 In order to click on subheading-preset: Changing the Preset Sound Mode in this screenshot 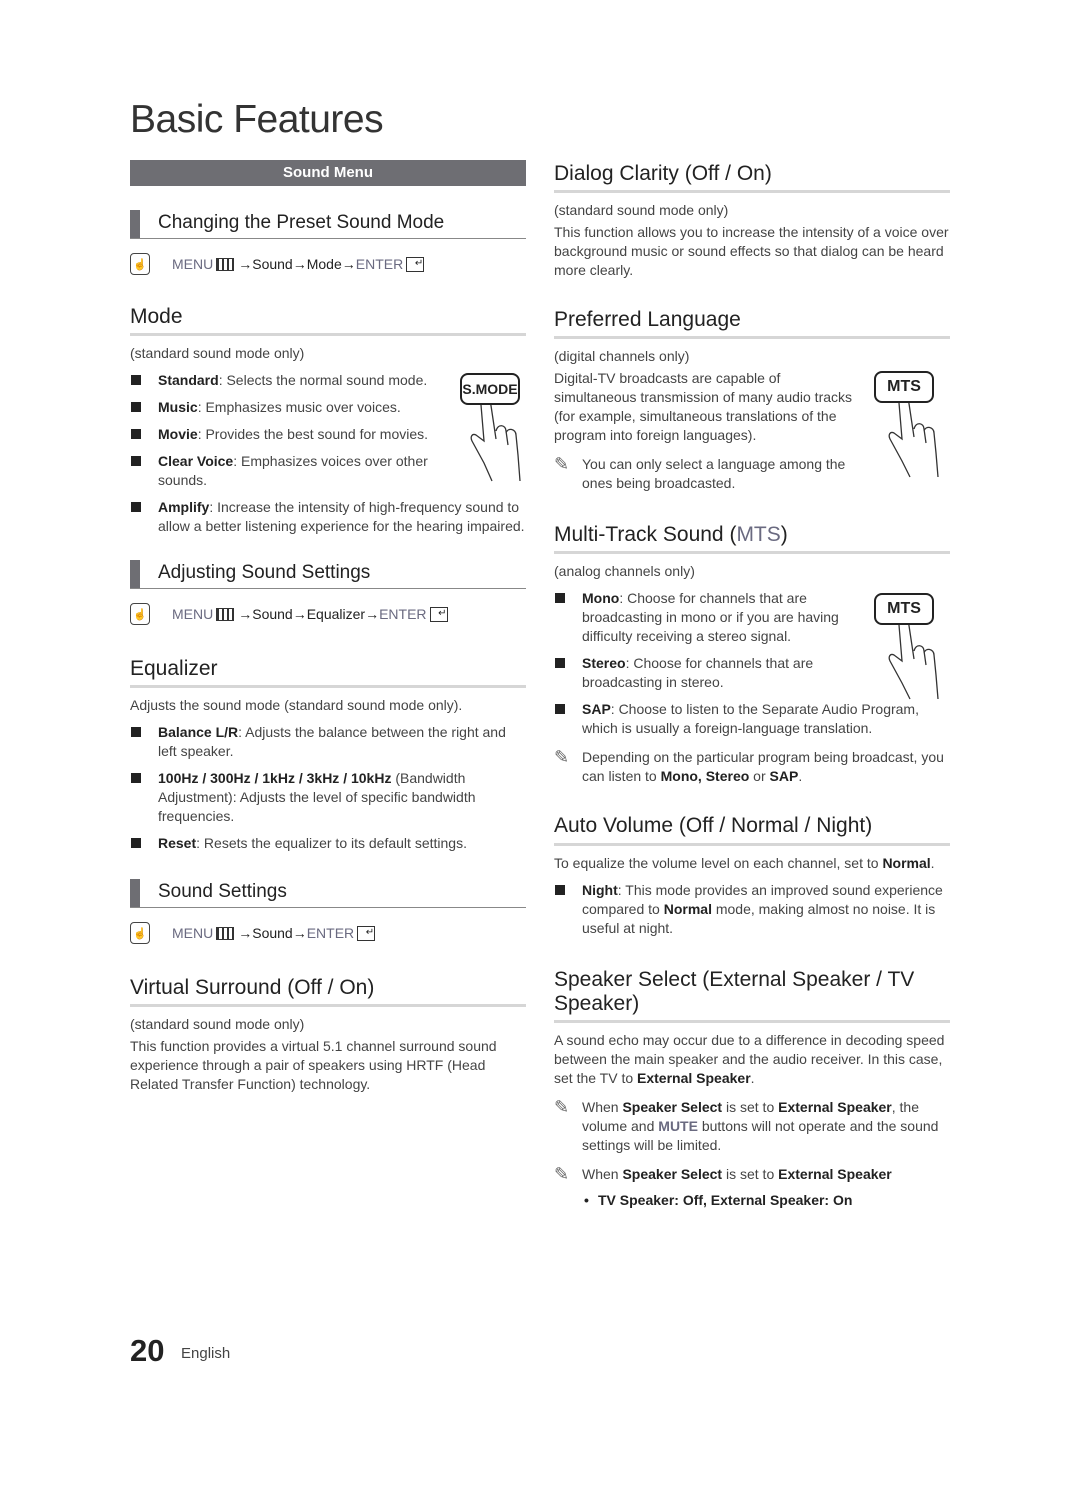, I will do `click(328, 223)`.